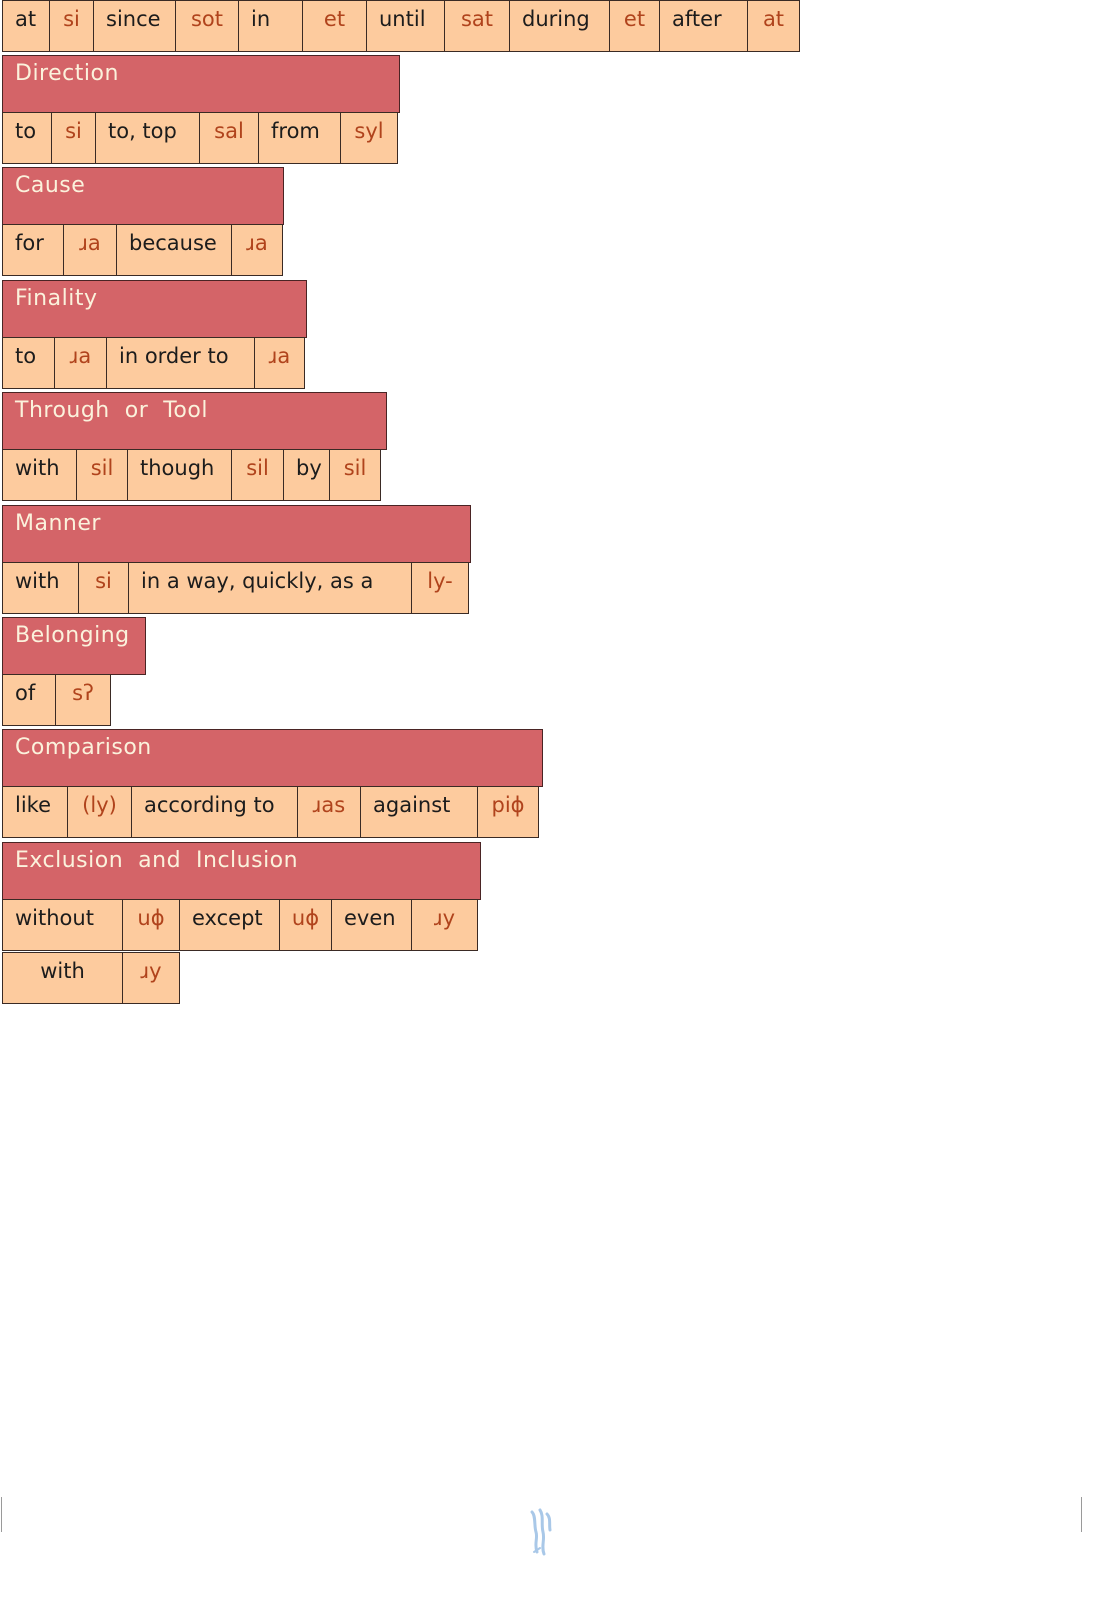 Image resolution: width=1103 pixels, height=1597 pixels. I want to click on table-row: without uɸ except uɸ even ɹy, so click(240, 925).